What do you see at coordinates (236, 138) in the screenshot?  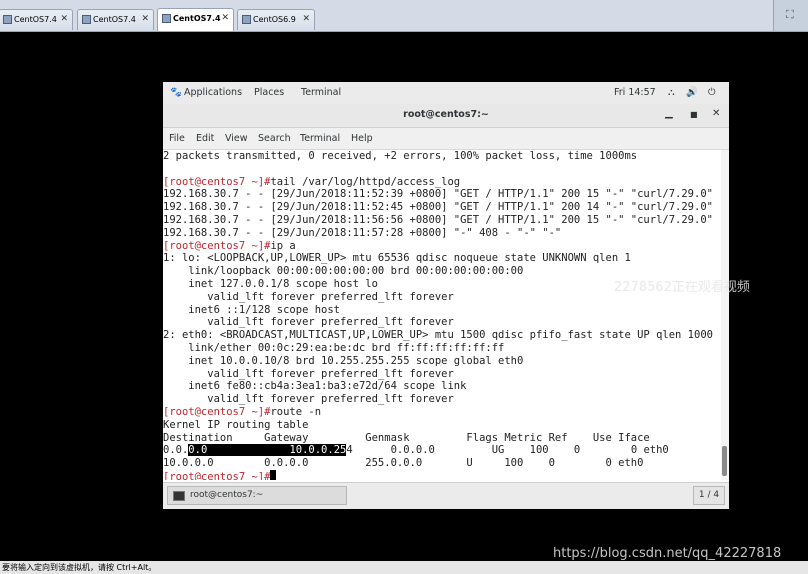 I see `menu-view: View` at bounding box center [236, 138].